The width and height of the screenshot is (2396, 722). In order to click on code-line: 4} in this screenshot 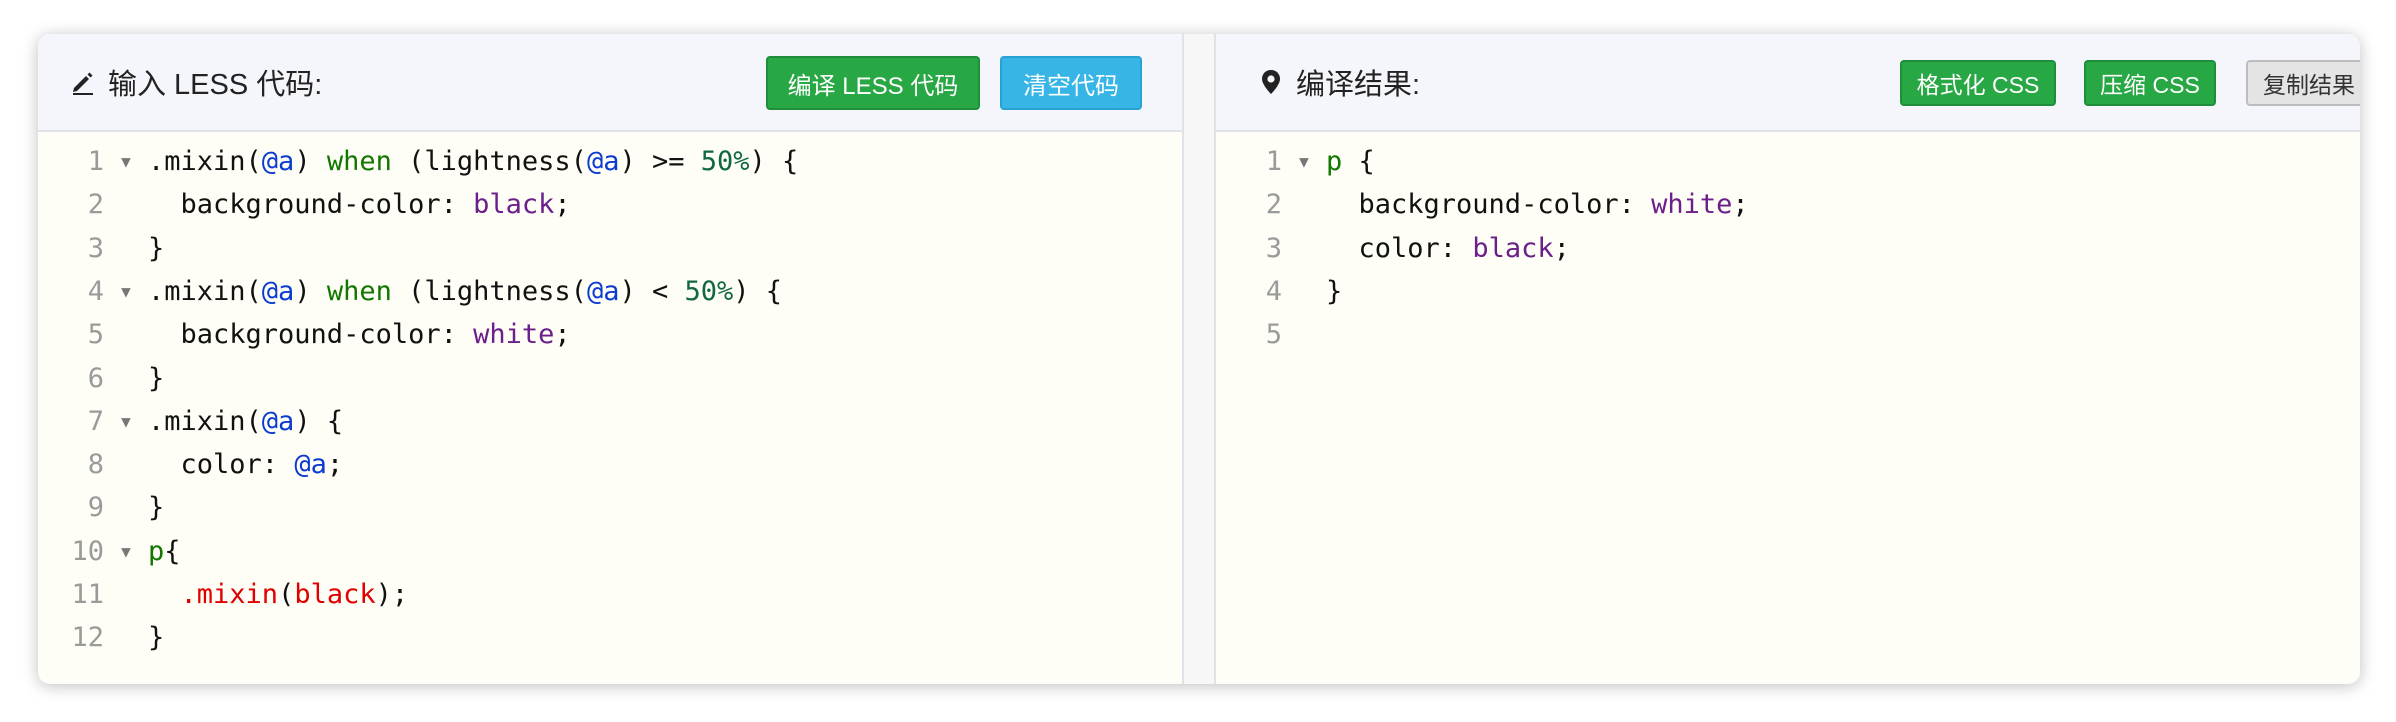, I will do `click(1788, 291)`.